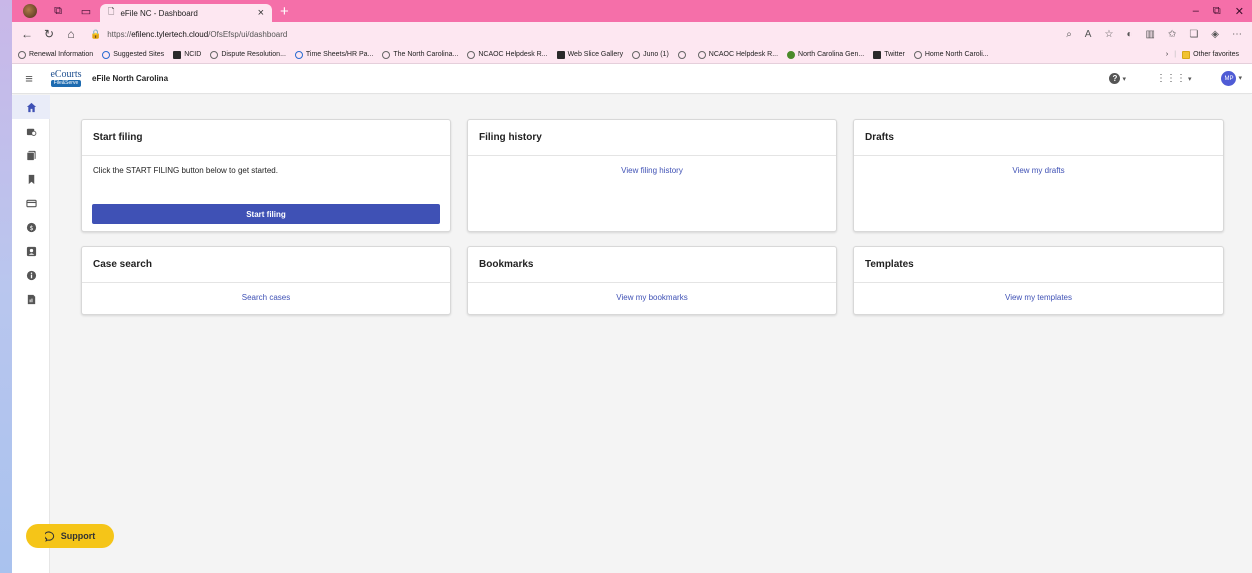  I want to click on chat-bubble-icon, so click(49, 536).